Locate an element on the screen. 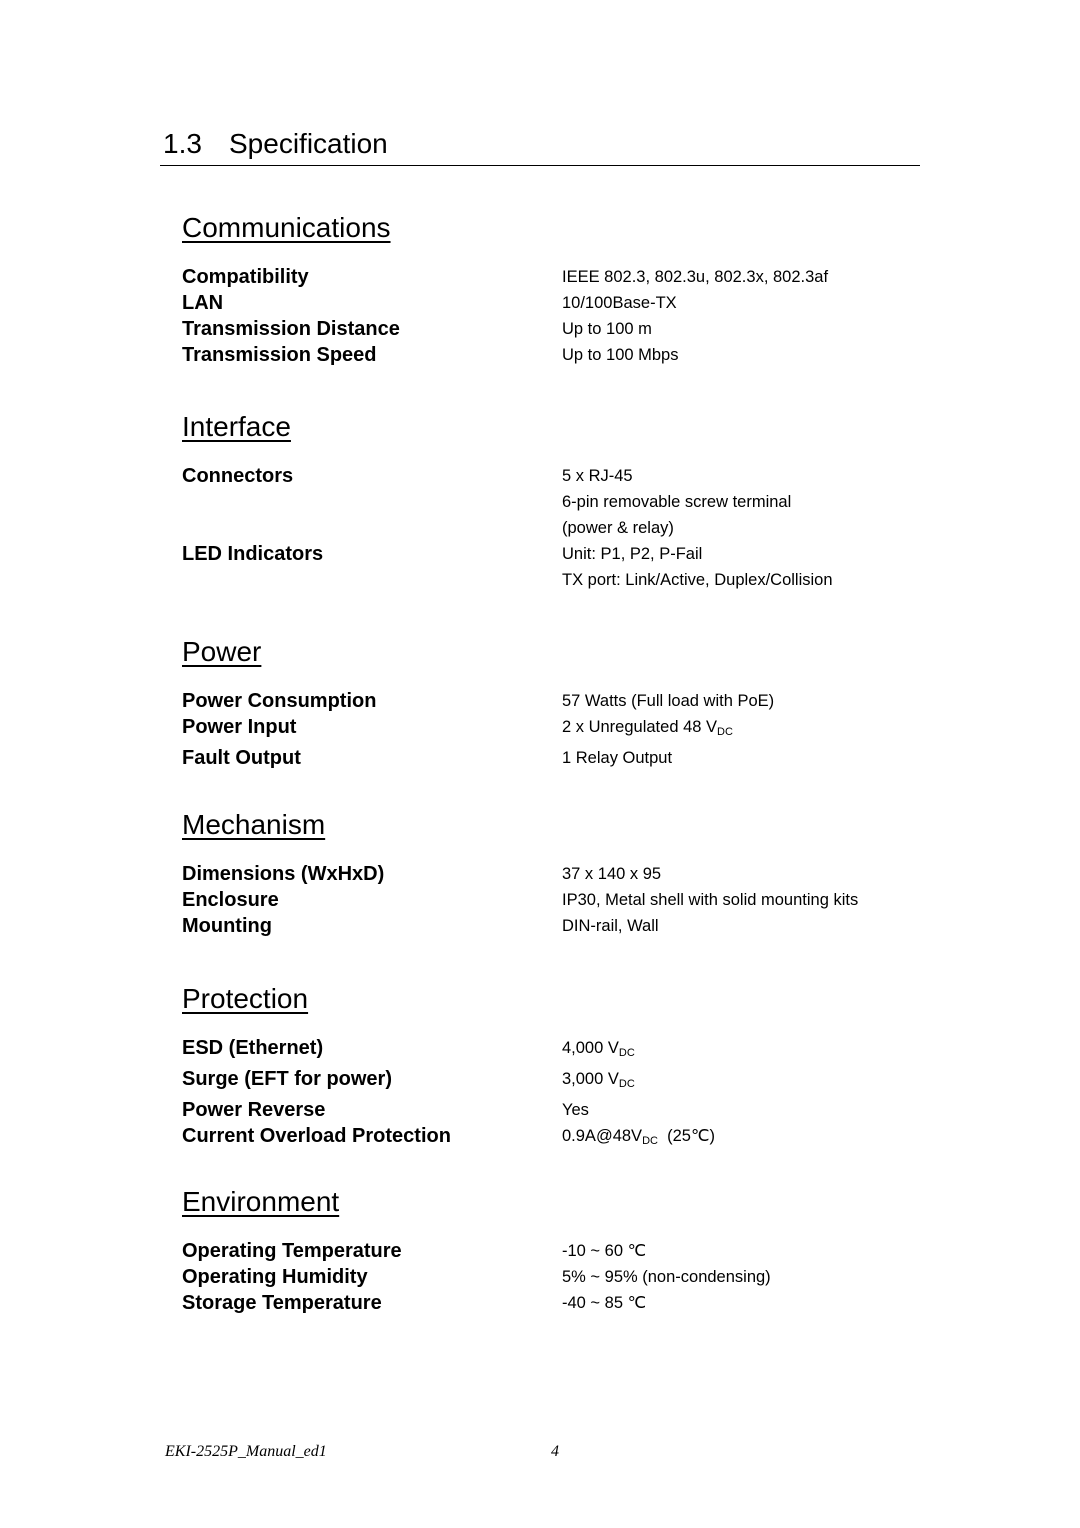 This screenshot has height=1528, width=1080. spec-row: Transmission Distance Up to 100 m is located at coordinates (542, 329).